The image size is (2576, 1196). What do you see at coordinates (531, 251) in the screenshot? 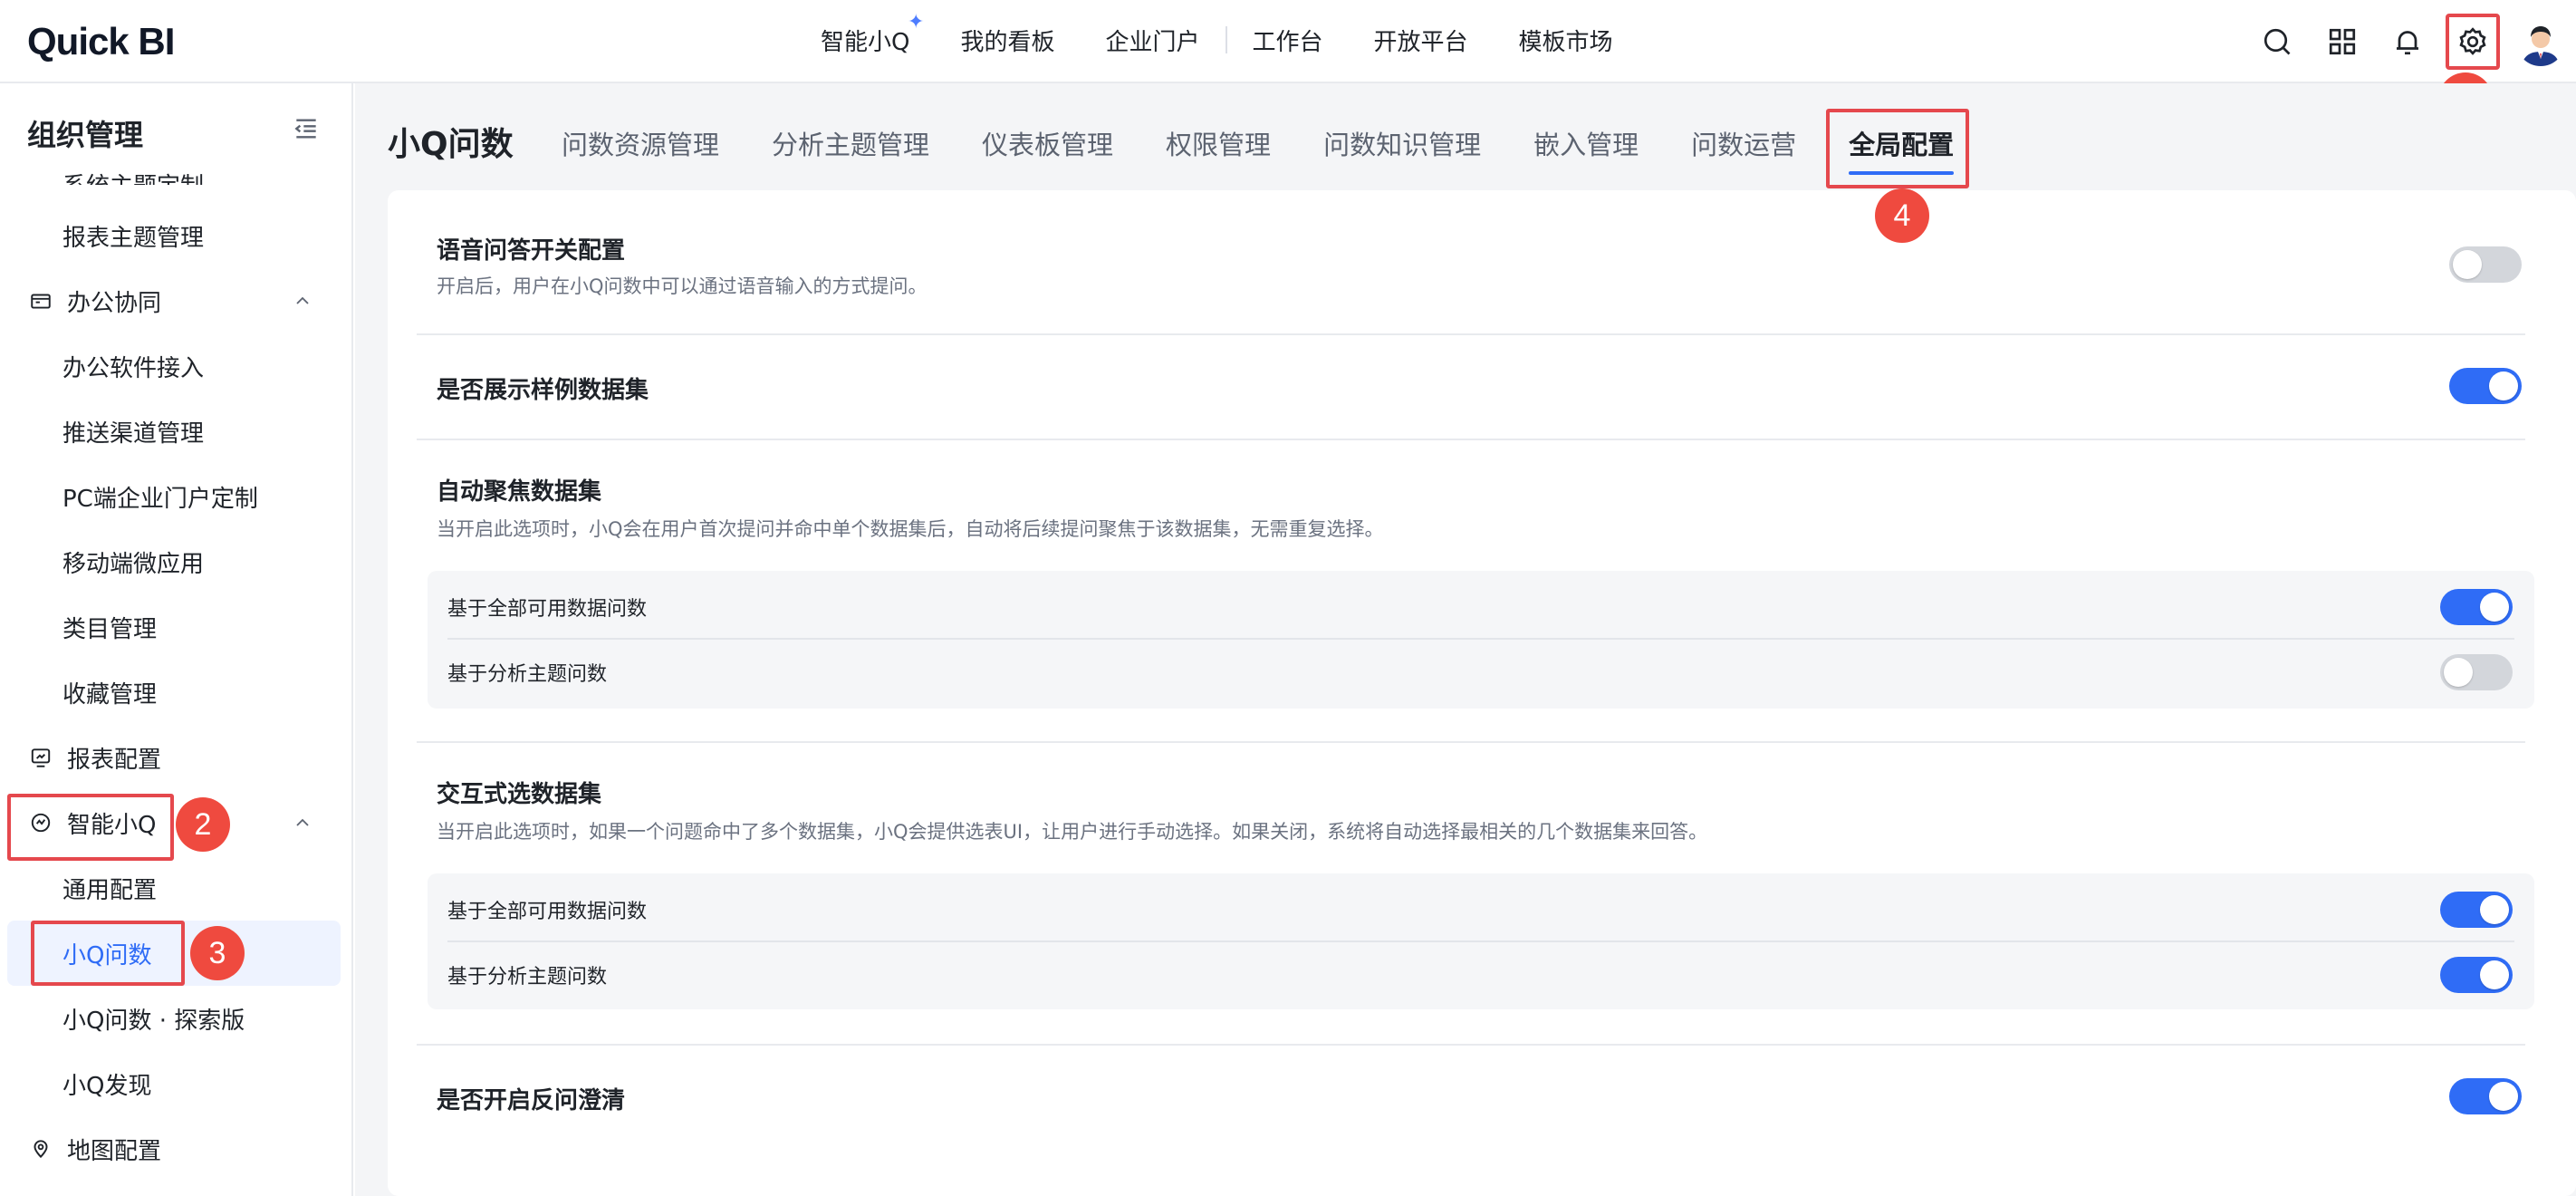
I see `setting-title-voice: 语音问答开关配置` at bounding box center [531, 251].